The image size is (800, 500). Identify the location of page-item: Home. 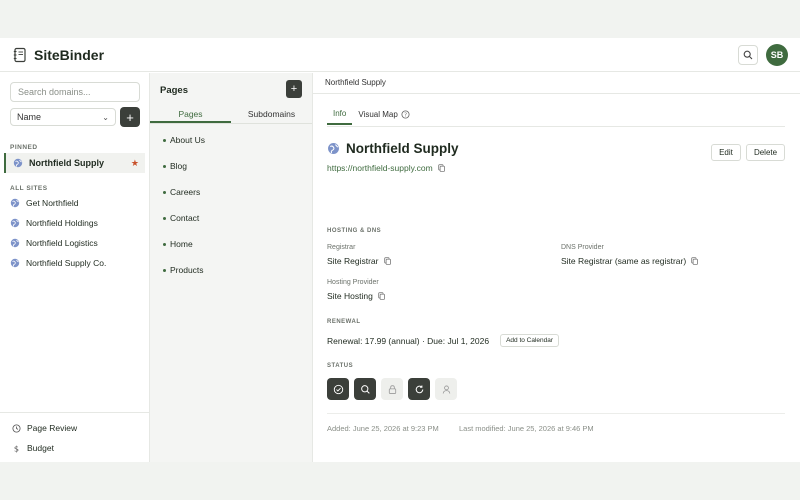
(178, 244).